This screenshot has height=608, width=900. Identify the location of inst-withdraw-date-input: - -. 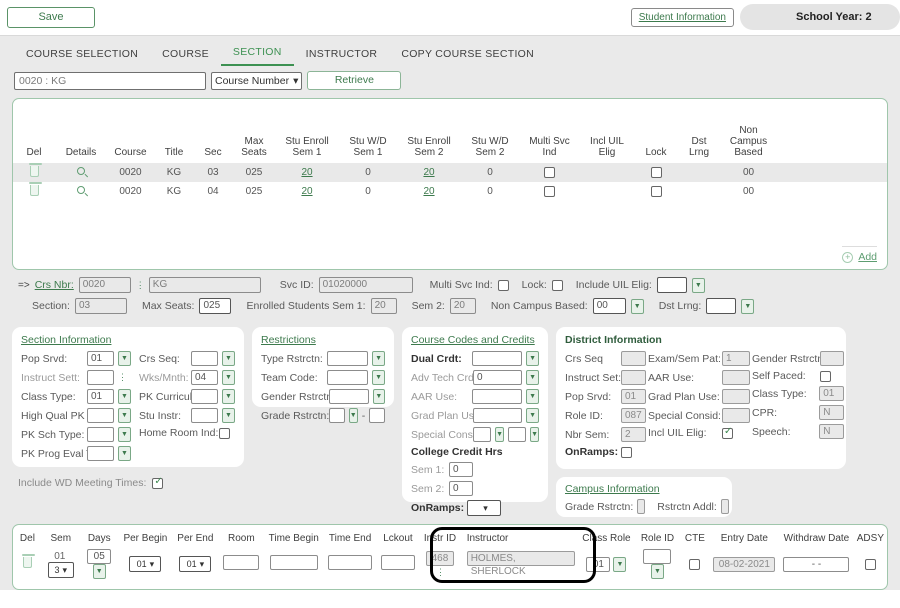
(816, 564).